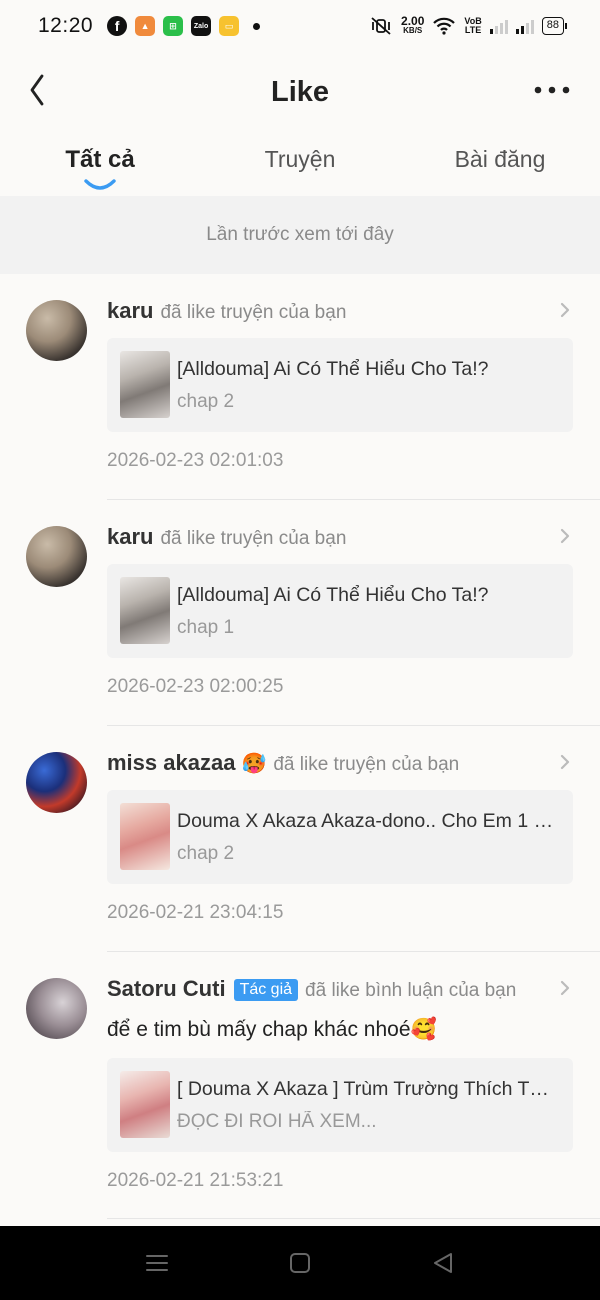 The image size is (600, 1300). Describe the element at coordinates (524, 26) in the screenshot. I see `signal-2-icon` at that location.